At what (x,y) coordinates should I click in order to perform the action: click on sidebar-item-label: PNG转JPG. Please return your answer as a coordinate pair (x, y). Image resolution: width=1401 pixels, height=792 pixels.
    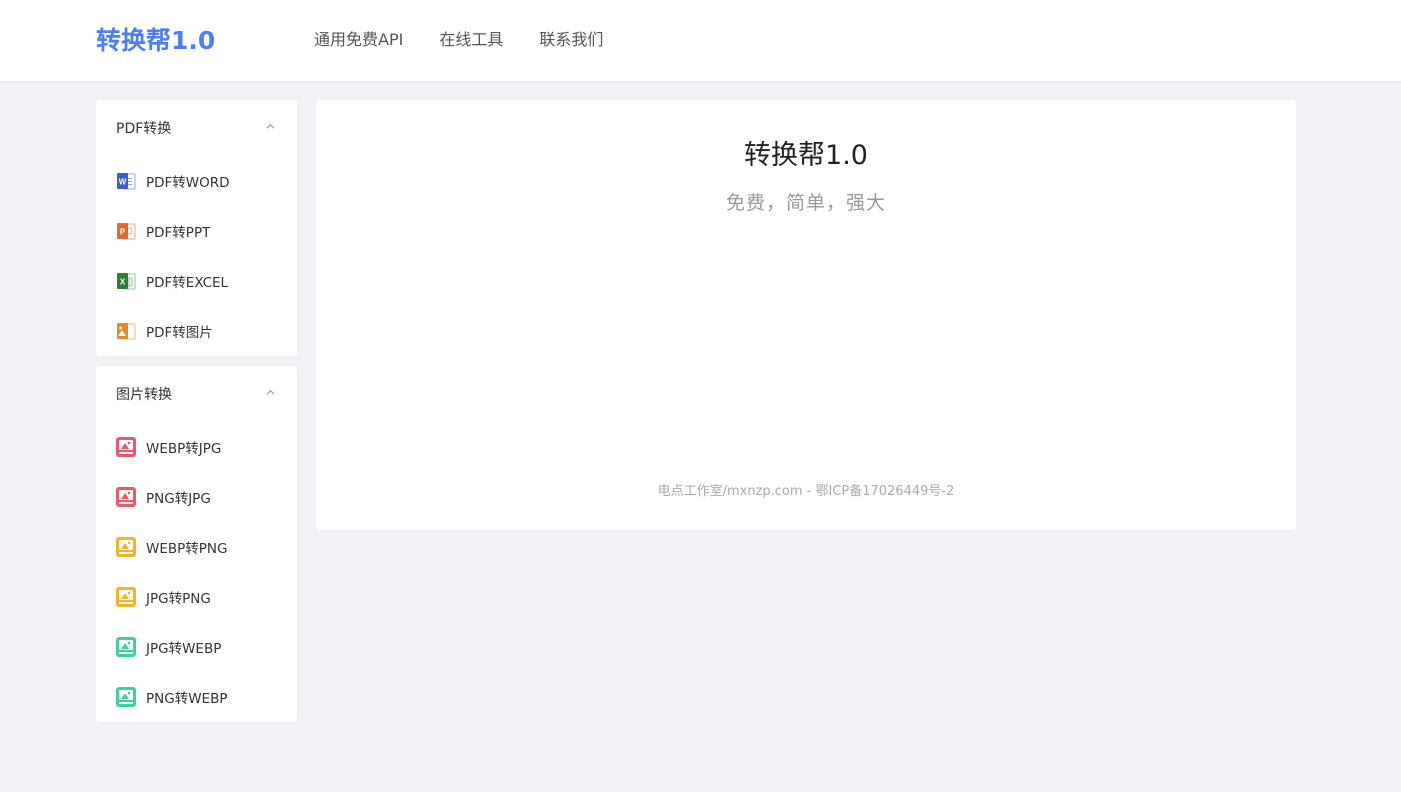
    Looking at the image, I should click on (178, 499).